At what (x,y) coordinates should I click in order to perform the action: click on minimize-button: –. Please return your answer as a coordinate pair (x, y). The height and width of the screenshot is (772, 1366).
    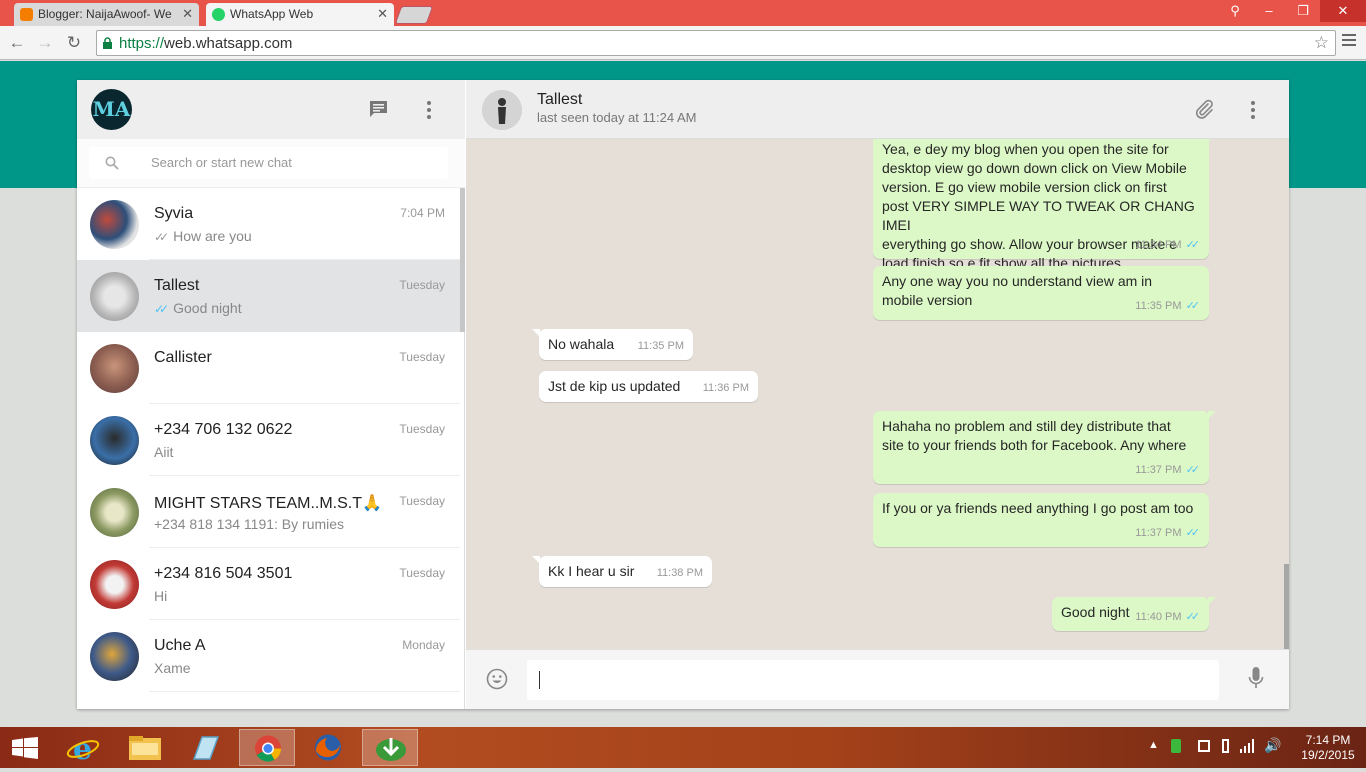
    Looking at the image, I should click on (1269, 11).